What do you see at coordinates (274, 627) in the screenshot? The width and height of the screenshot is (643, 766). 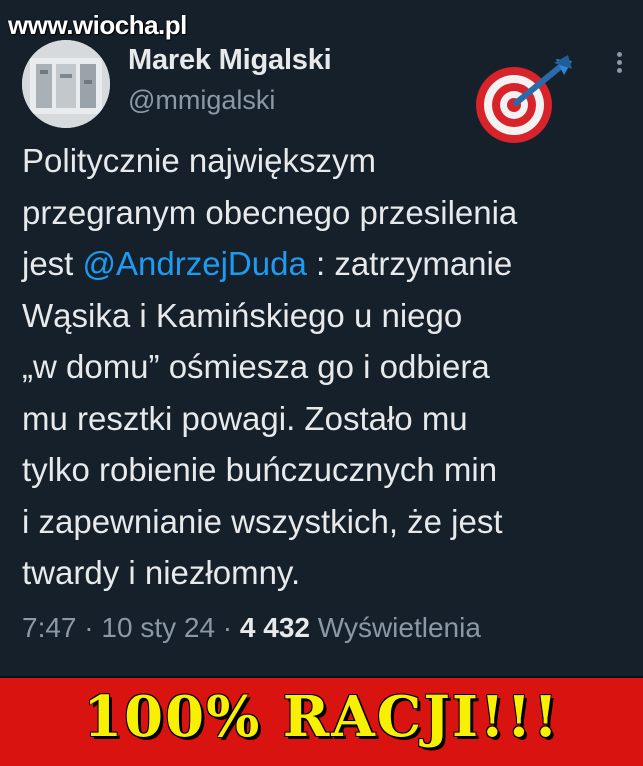 I see `views-count: 4 432` at bounding box center [274, 627].